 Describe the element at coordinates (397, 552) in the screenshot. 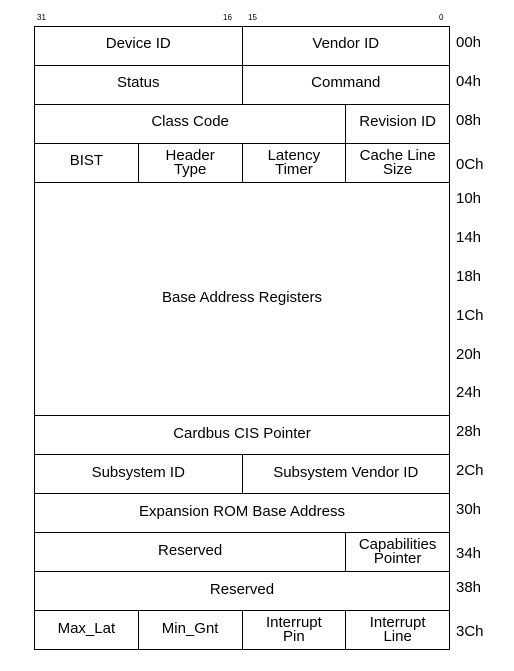

I see `register-field-capabilities-pointer: Capabilities Pointer` at that location.